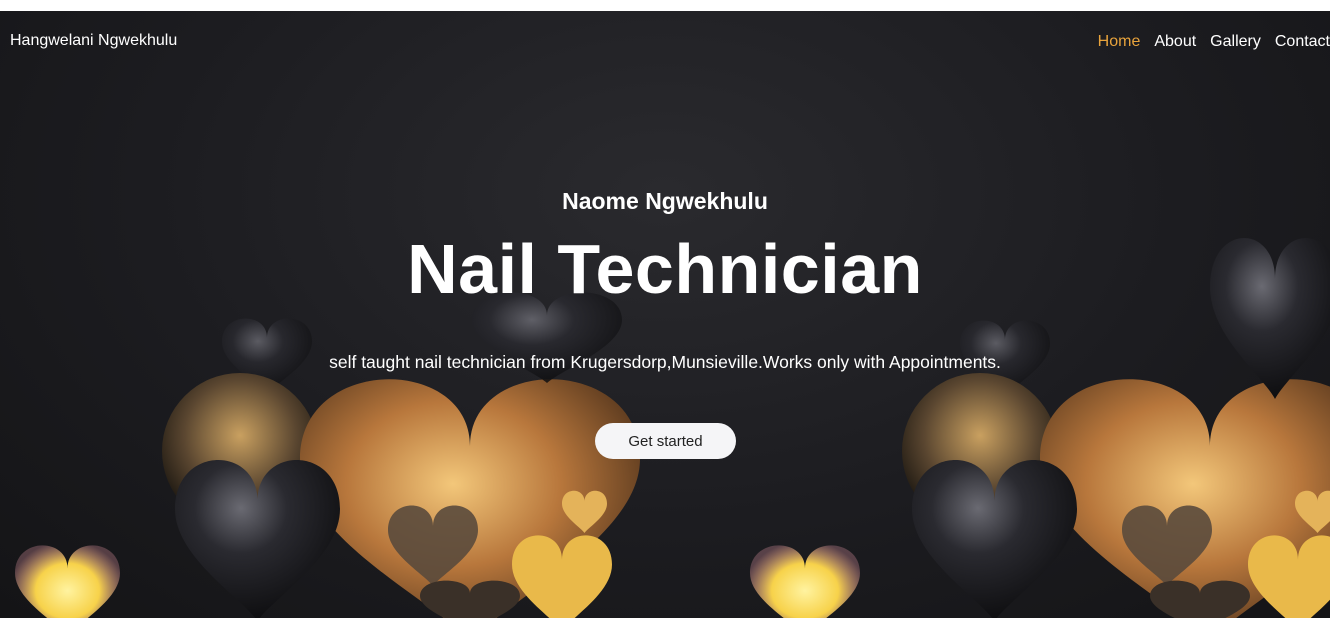  What do you see at coordinates (1119, 42) in the screenshot?
I see `nav-link-home: Home` at bounding box center [1119, 42].